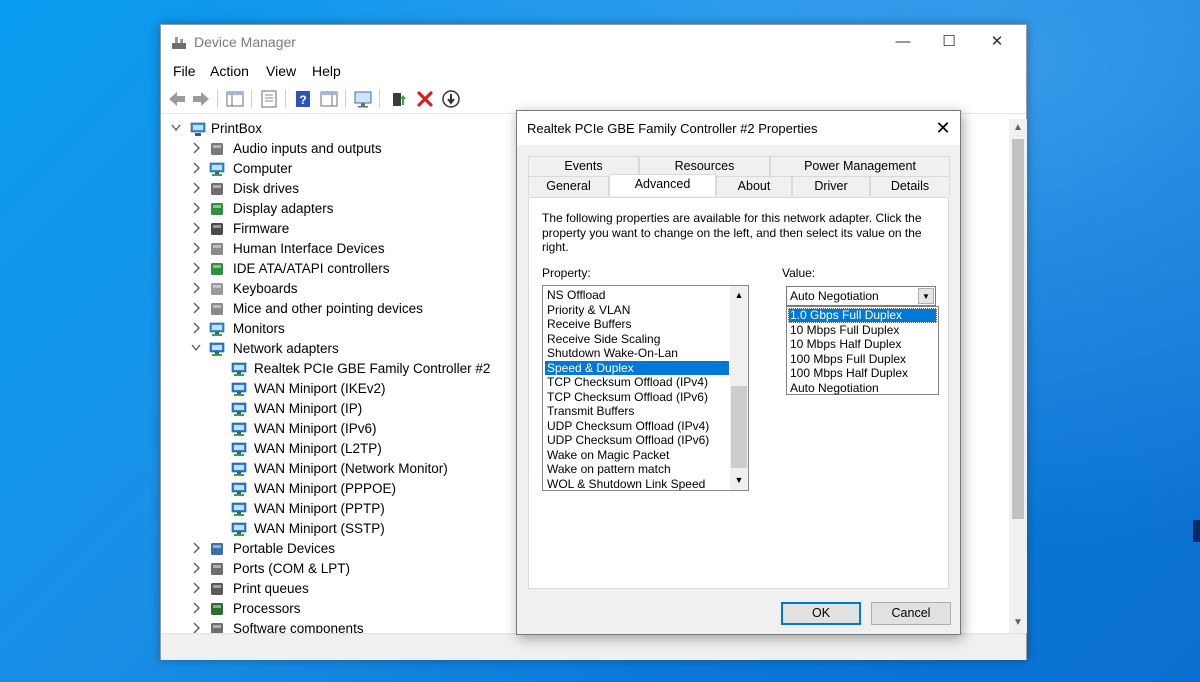 This screenshot has height=682, width=1200. Describe the element at coordinates (862, 344) in the screenshot. I see `value-option: 10 Mbps Half Duplex` at that location.